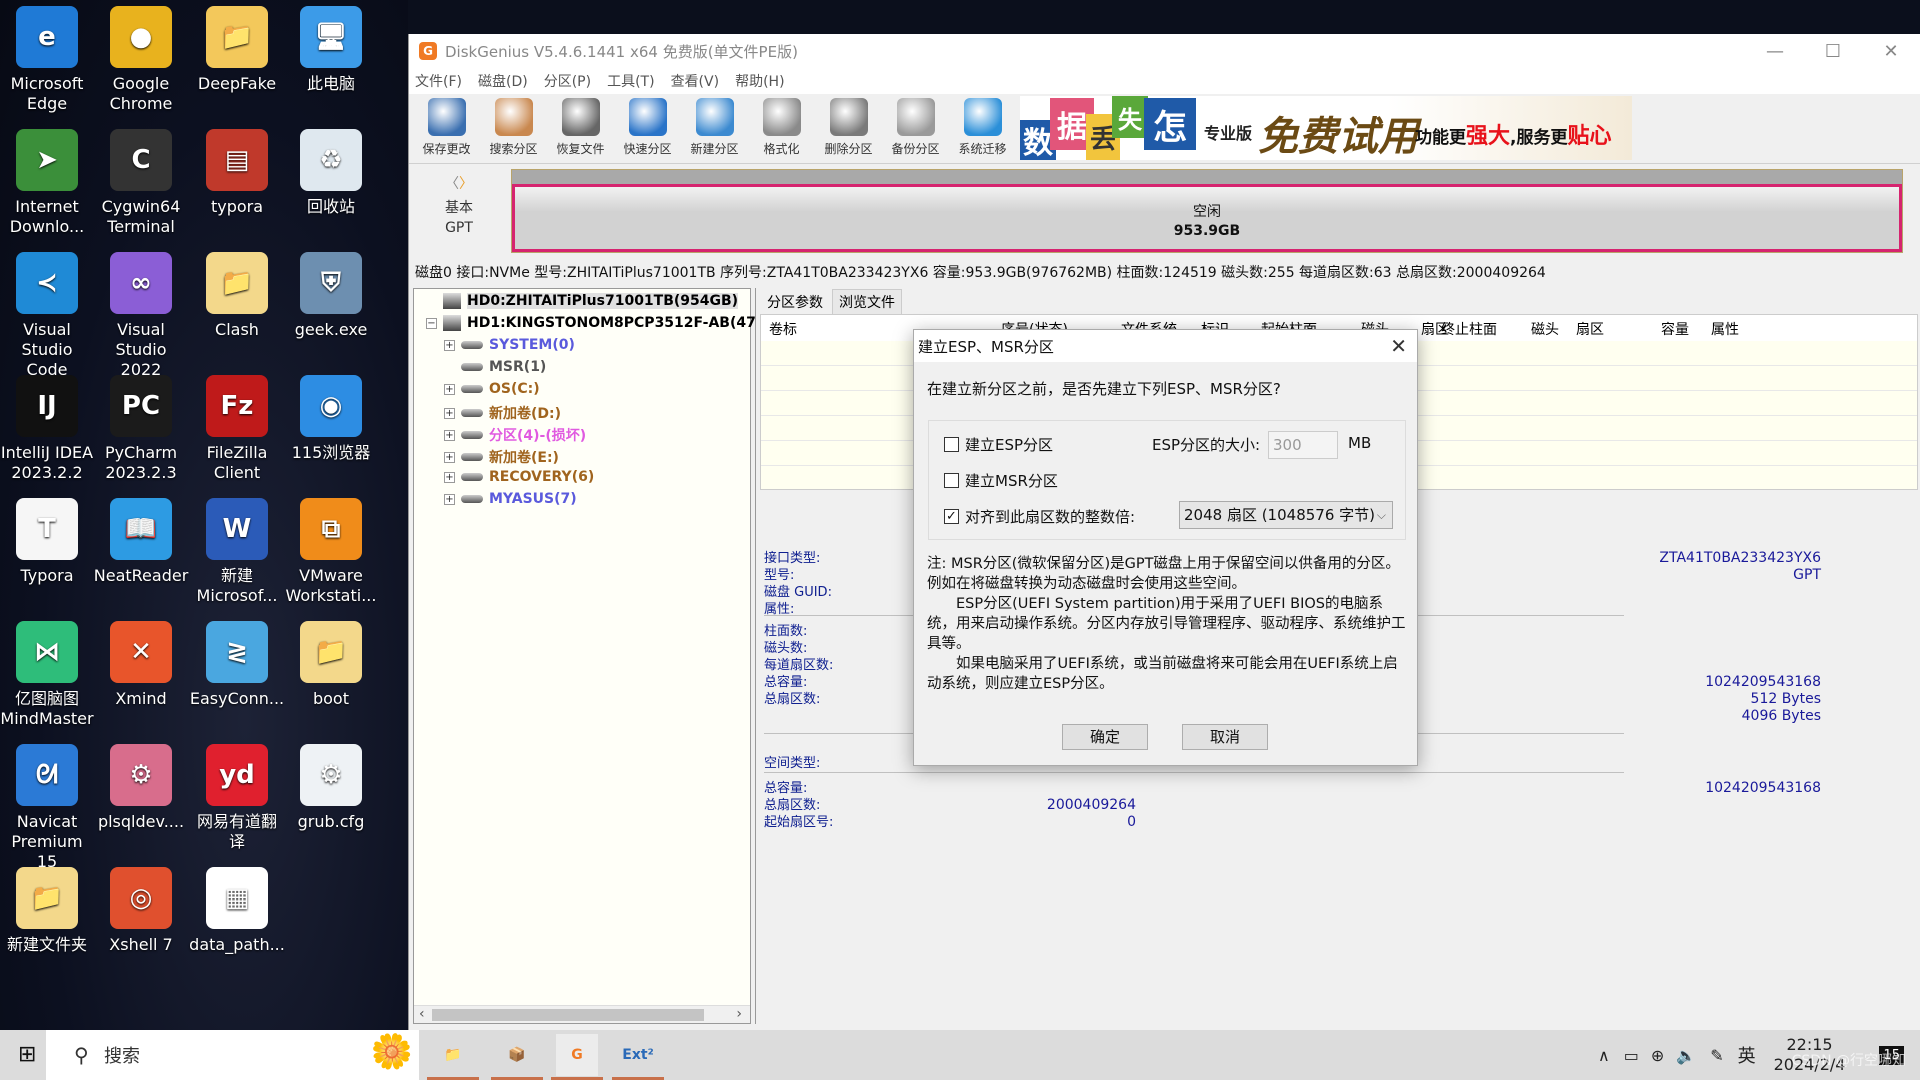 The width and height of the screenshot is (1920, 1080). Describe the element at coordinates (1545, 329) in the screenshot. I see `column-header: 磁头` at that location.